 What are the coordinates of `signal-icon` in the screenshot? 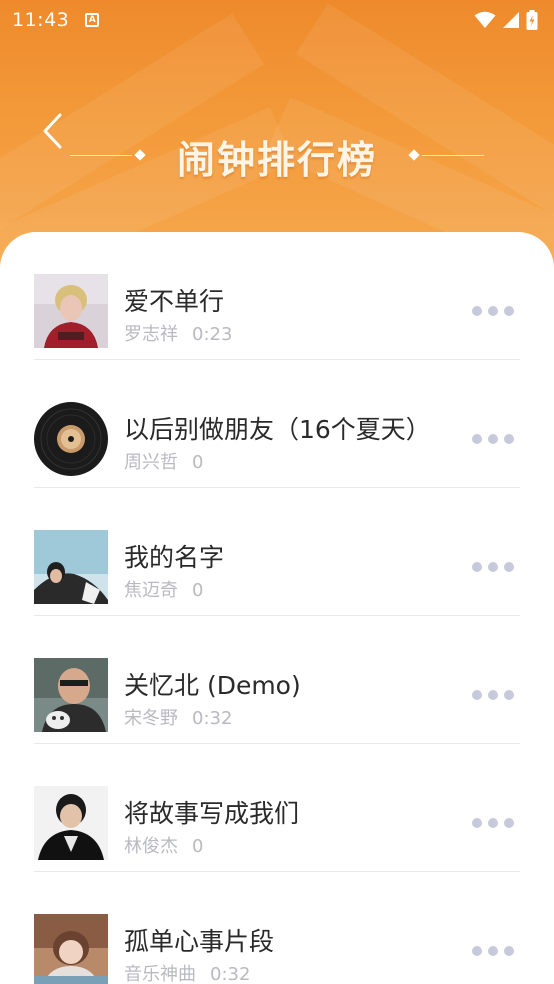 It's located at (511, 20).